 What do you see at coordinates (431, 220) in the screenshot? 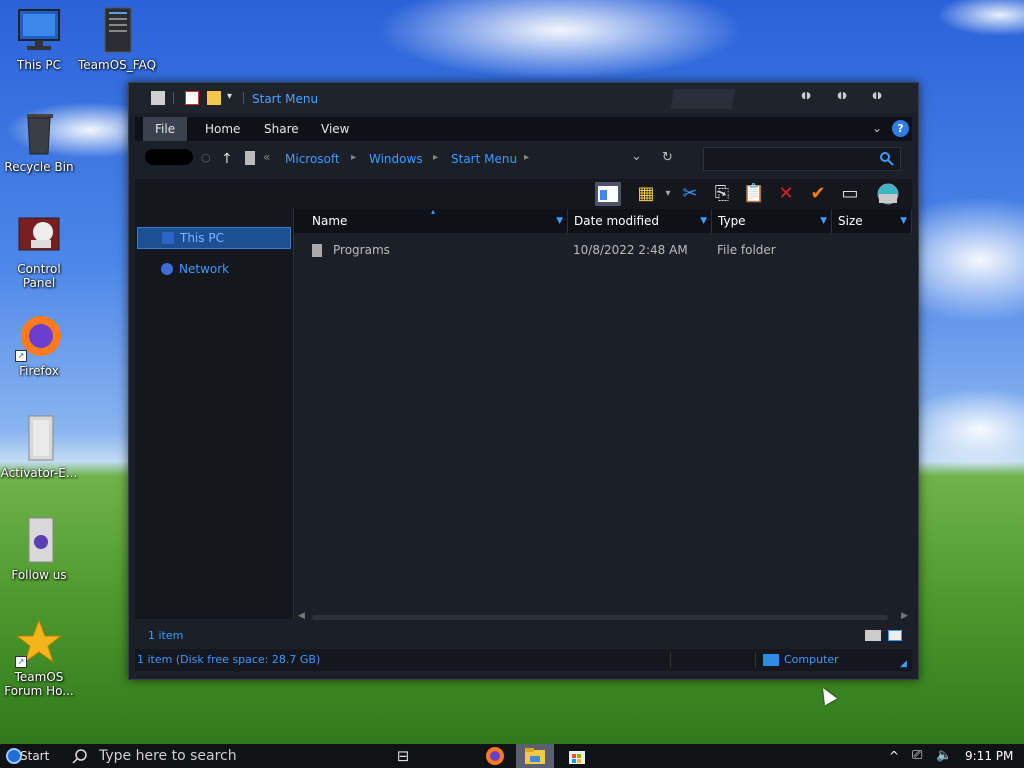
I see `column-header-name: Name ▴ ▼` at bounding box center [431, 220].